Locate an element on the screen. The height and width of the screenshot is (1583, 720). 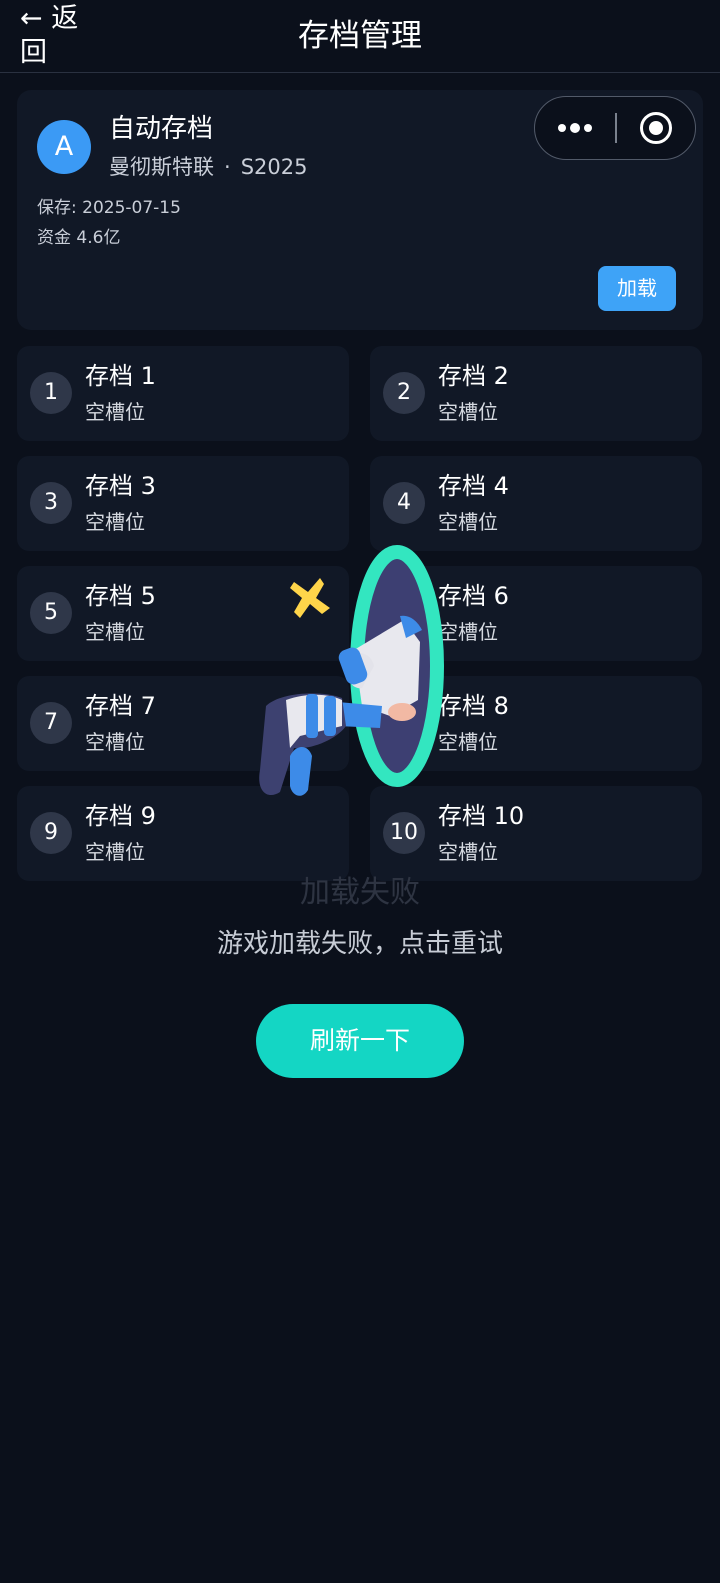
team-name: 曼彻斯特联 is located at coordinates (161, 167).